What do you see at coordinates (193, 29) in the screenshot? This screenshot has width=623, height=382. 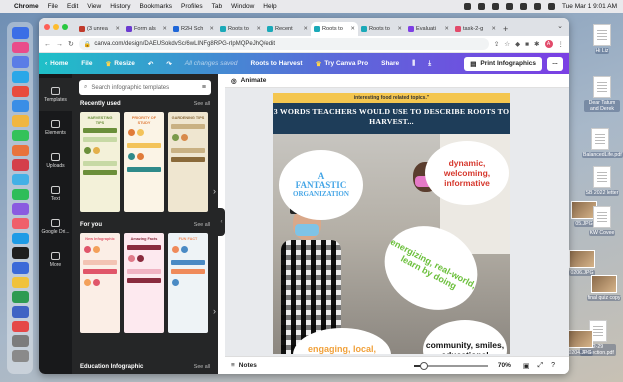 I see `browser-tab: R2H Sch ✕` at bounding box center [193, 29].